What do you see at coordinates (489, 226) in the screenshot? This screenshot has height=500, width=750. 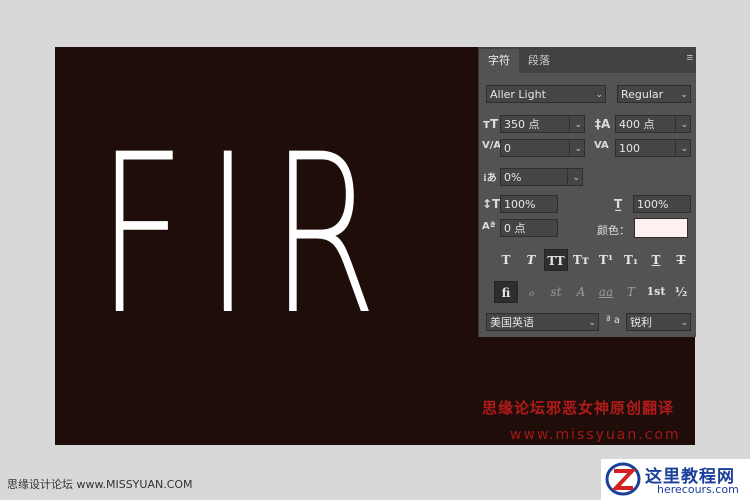 I see `baseline-shift-icon: Aª` at bounding box center [489, 226].